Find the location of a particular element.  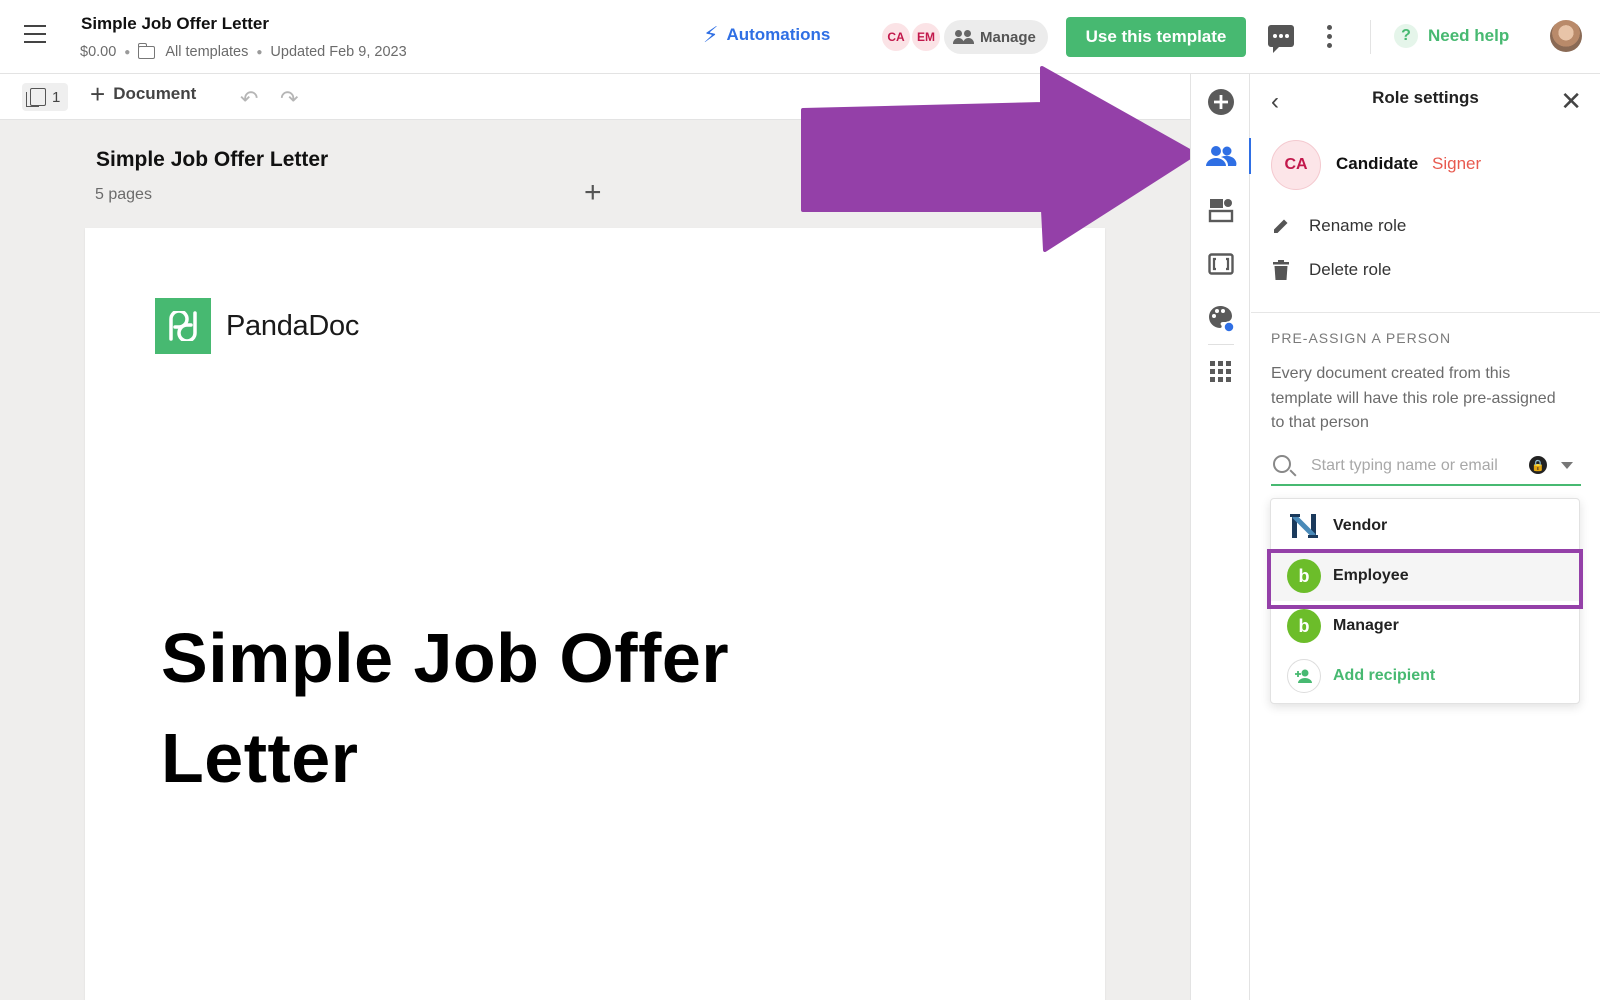

assignee-search-field: 🔒 is located at coordinates (1426, 467).